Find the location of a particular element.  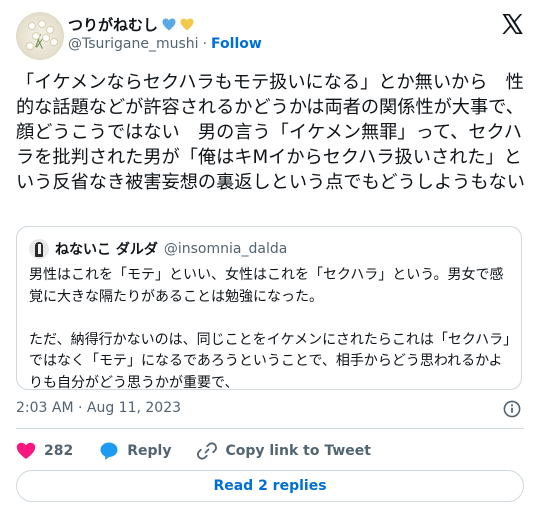

reply-action: Reply is located at coordinates (135, 451).